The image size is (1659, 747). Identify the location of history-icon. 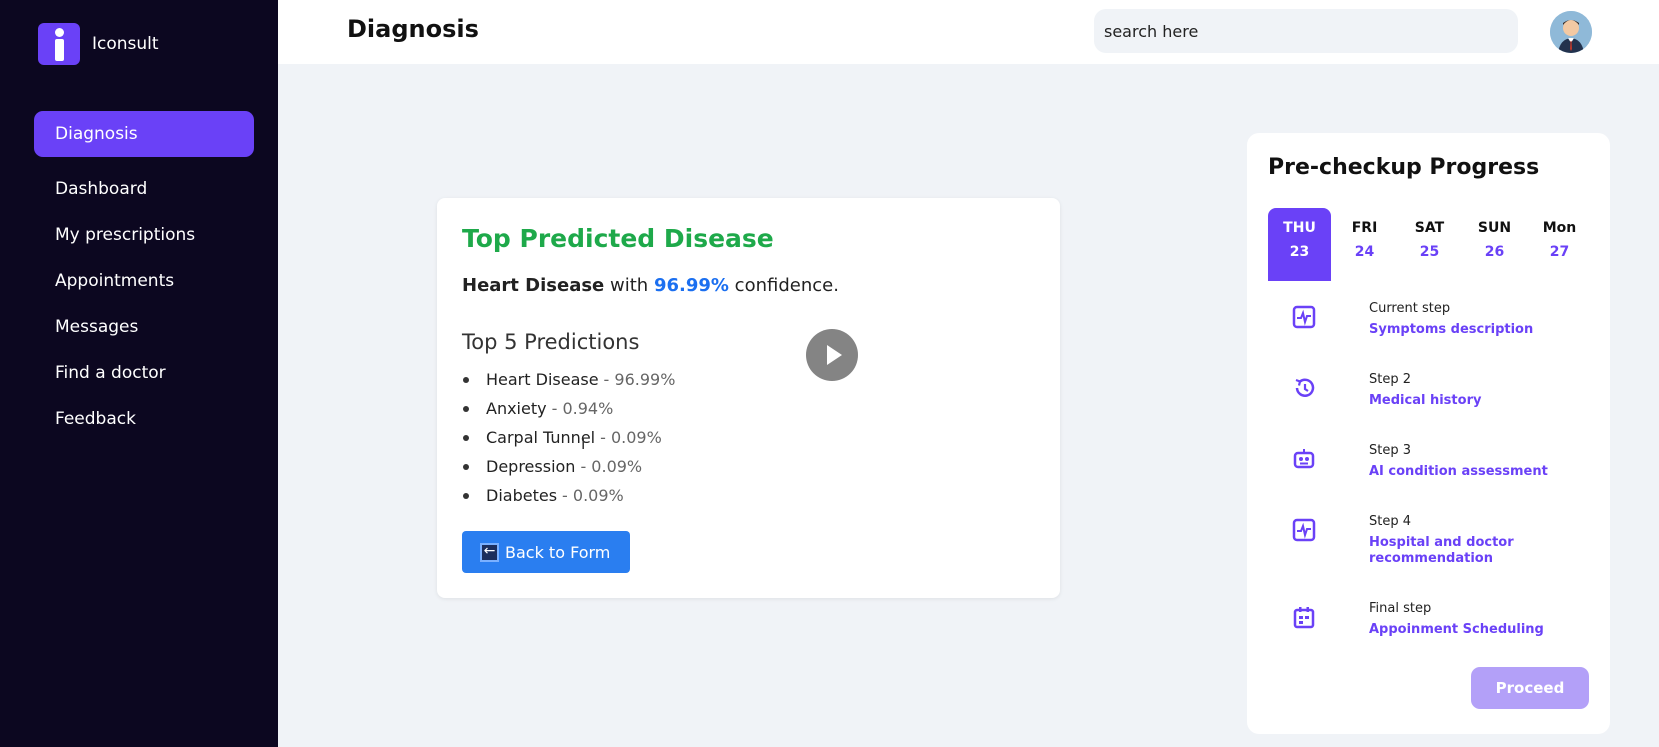
(1305, 387).